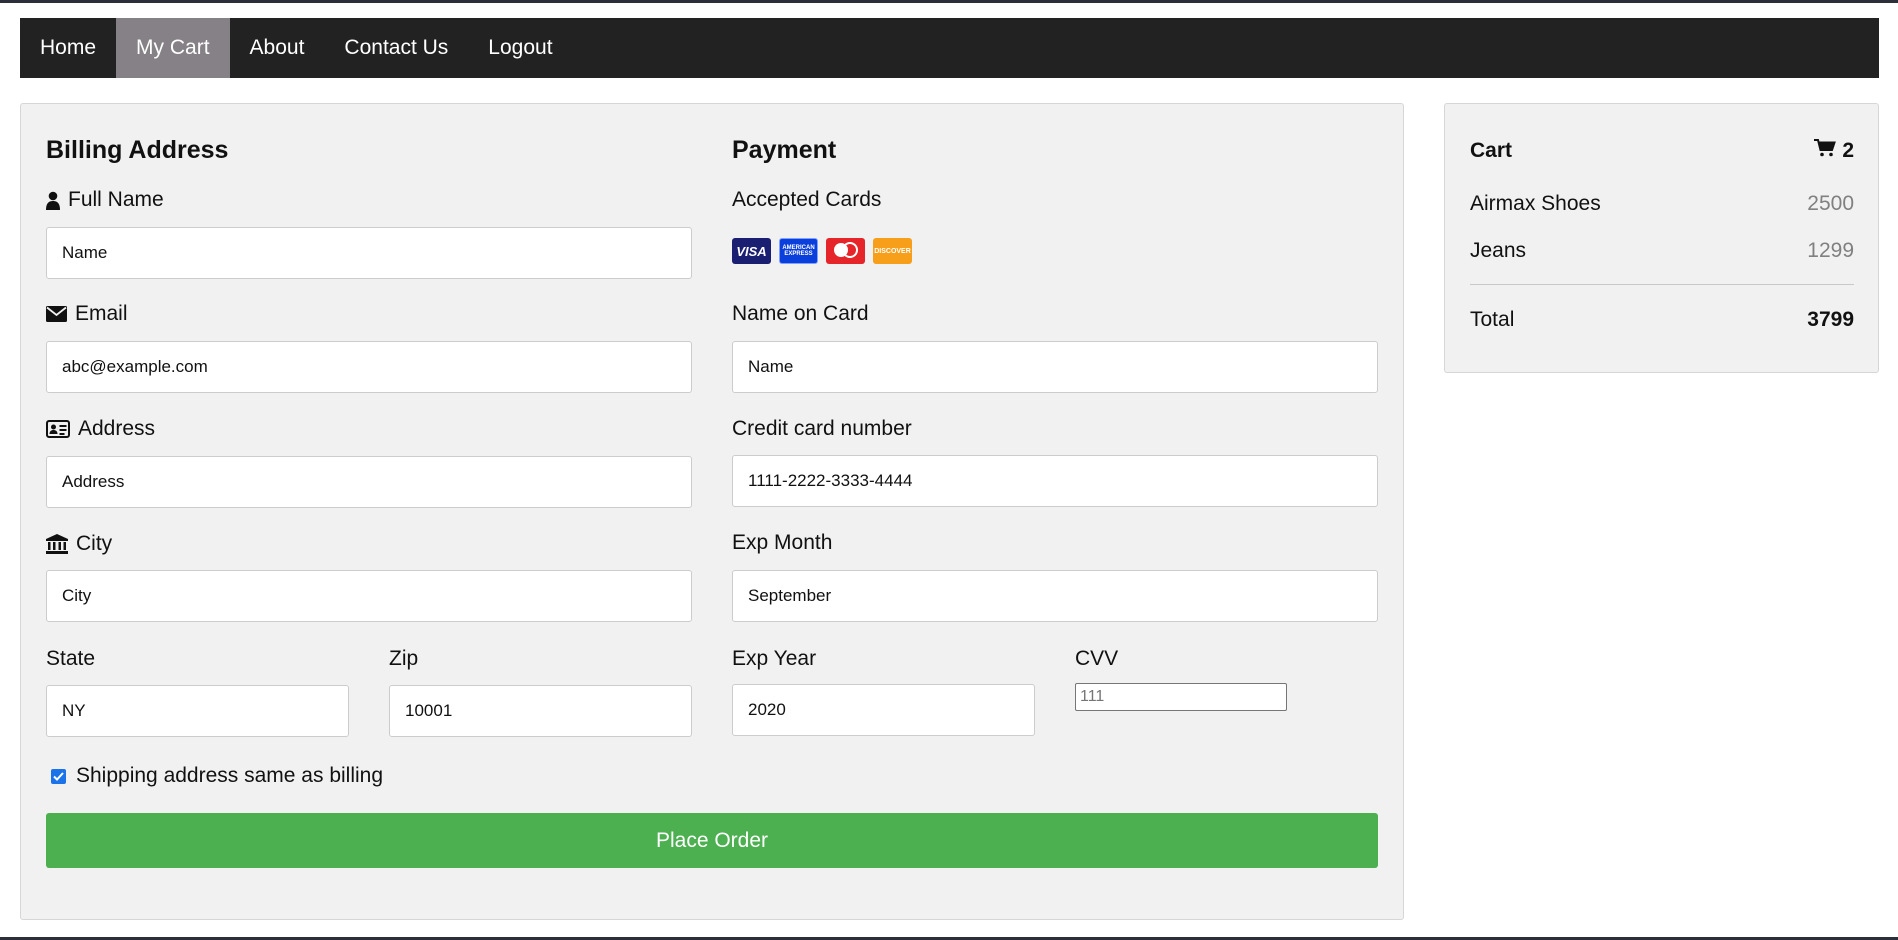 The image size is (1898, 940). I want to click on cvv-input, so click(1181, 697).